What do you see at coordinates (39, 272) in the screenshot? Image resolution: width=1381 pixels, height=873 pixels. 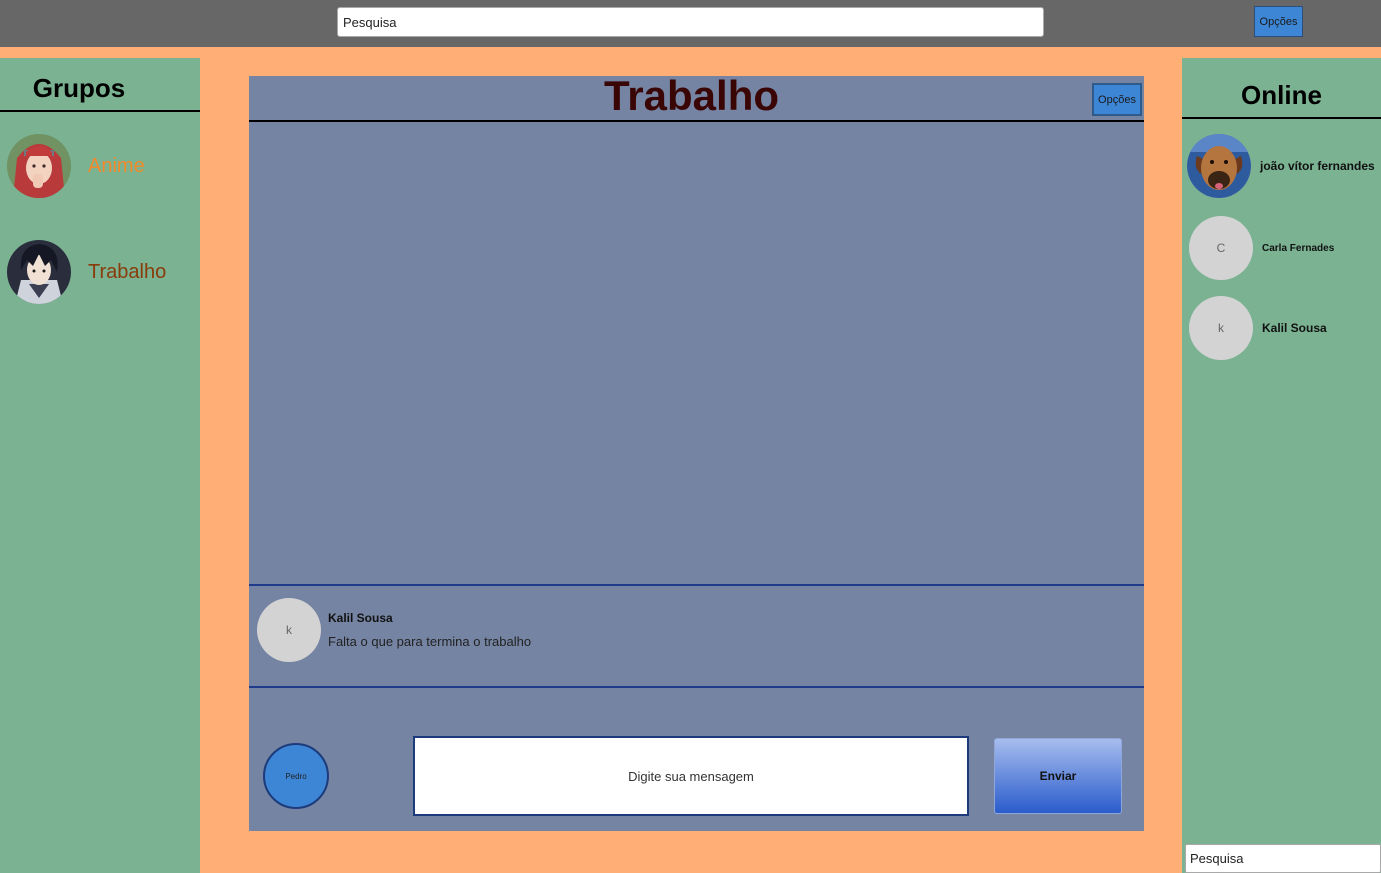 I see `group-avatar-trabalho` at bounding box center [39, 272].